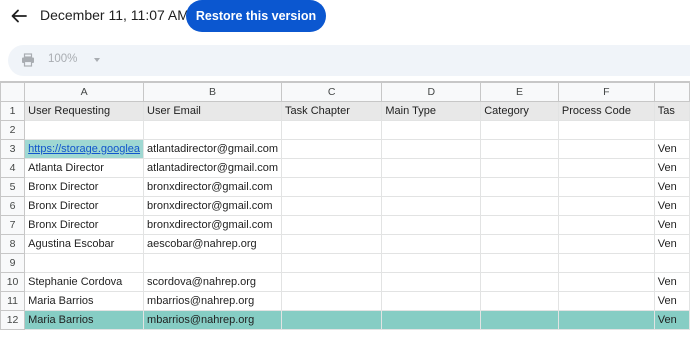 This screenshot has width=690, height=341. I want to click on sheet-cell: Main Type, so click(431, 111).